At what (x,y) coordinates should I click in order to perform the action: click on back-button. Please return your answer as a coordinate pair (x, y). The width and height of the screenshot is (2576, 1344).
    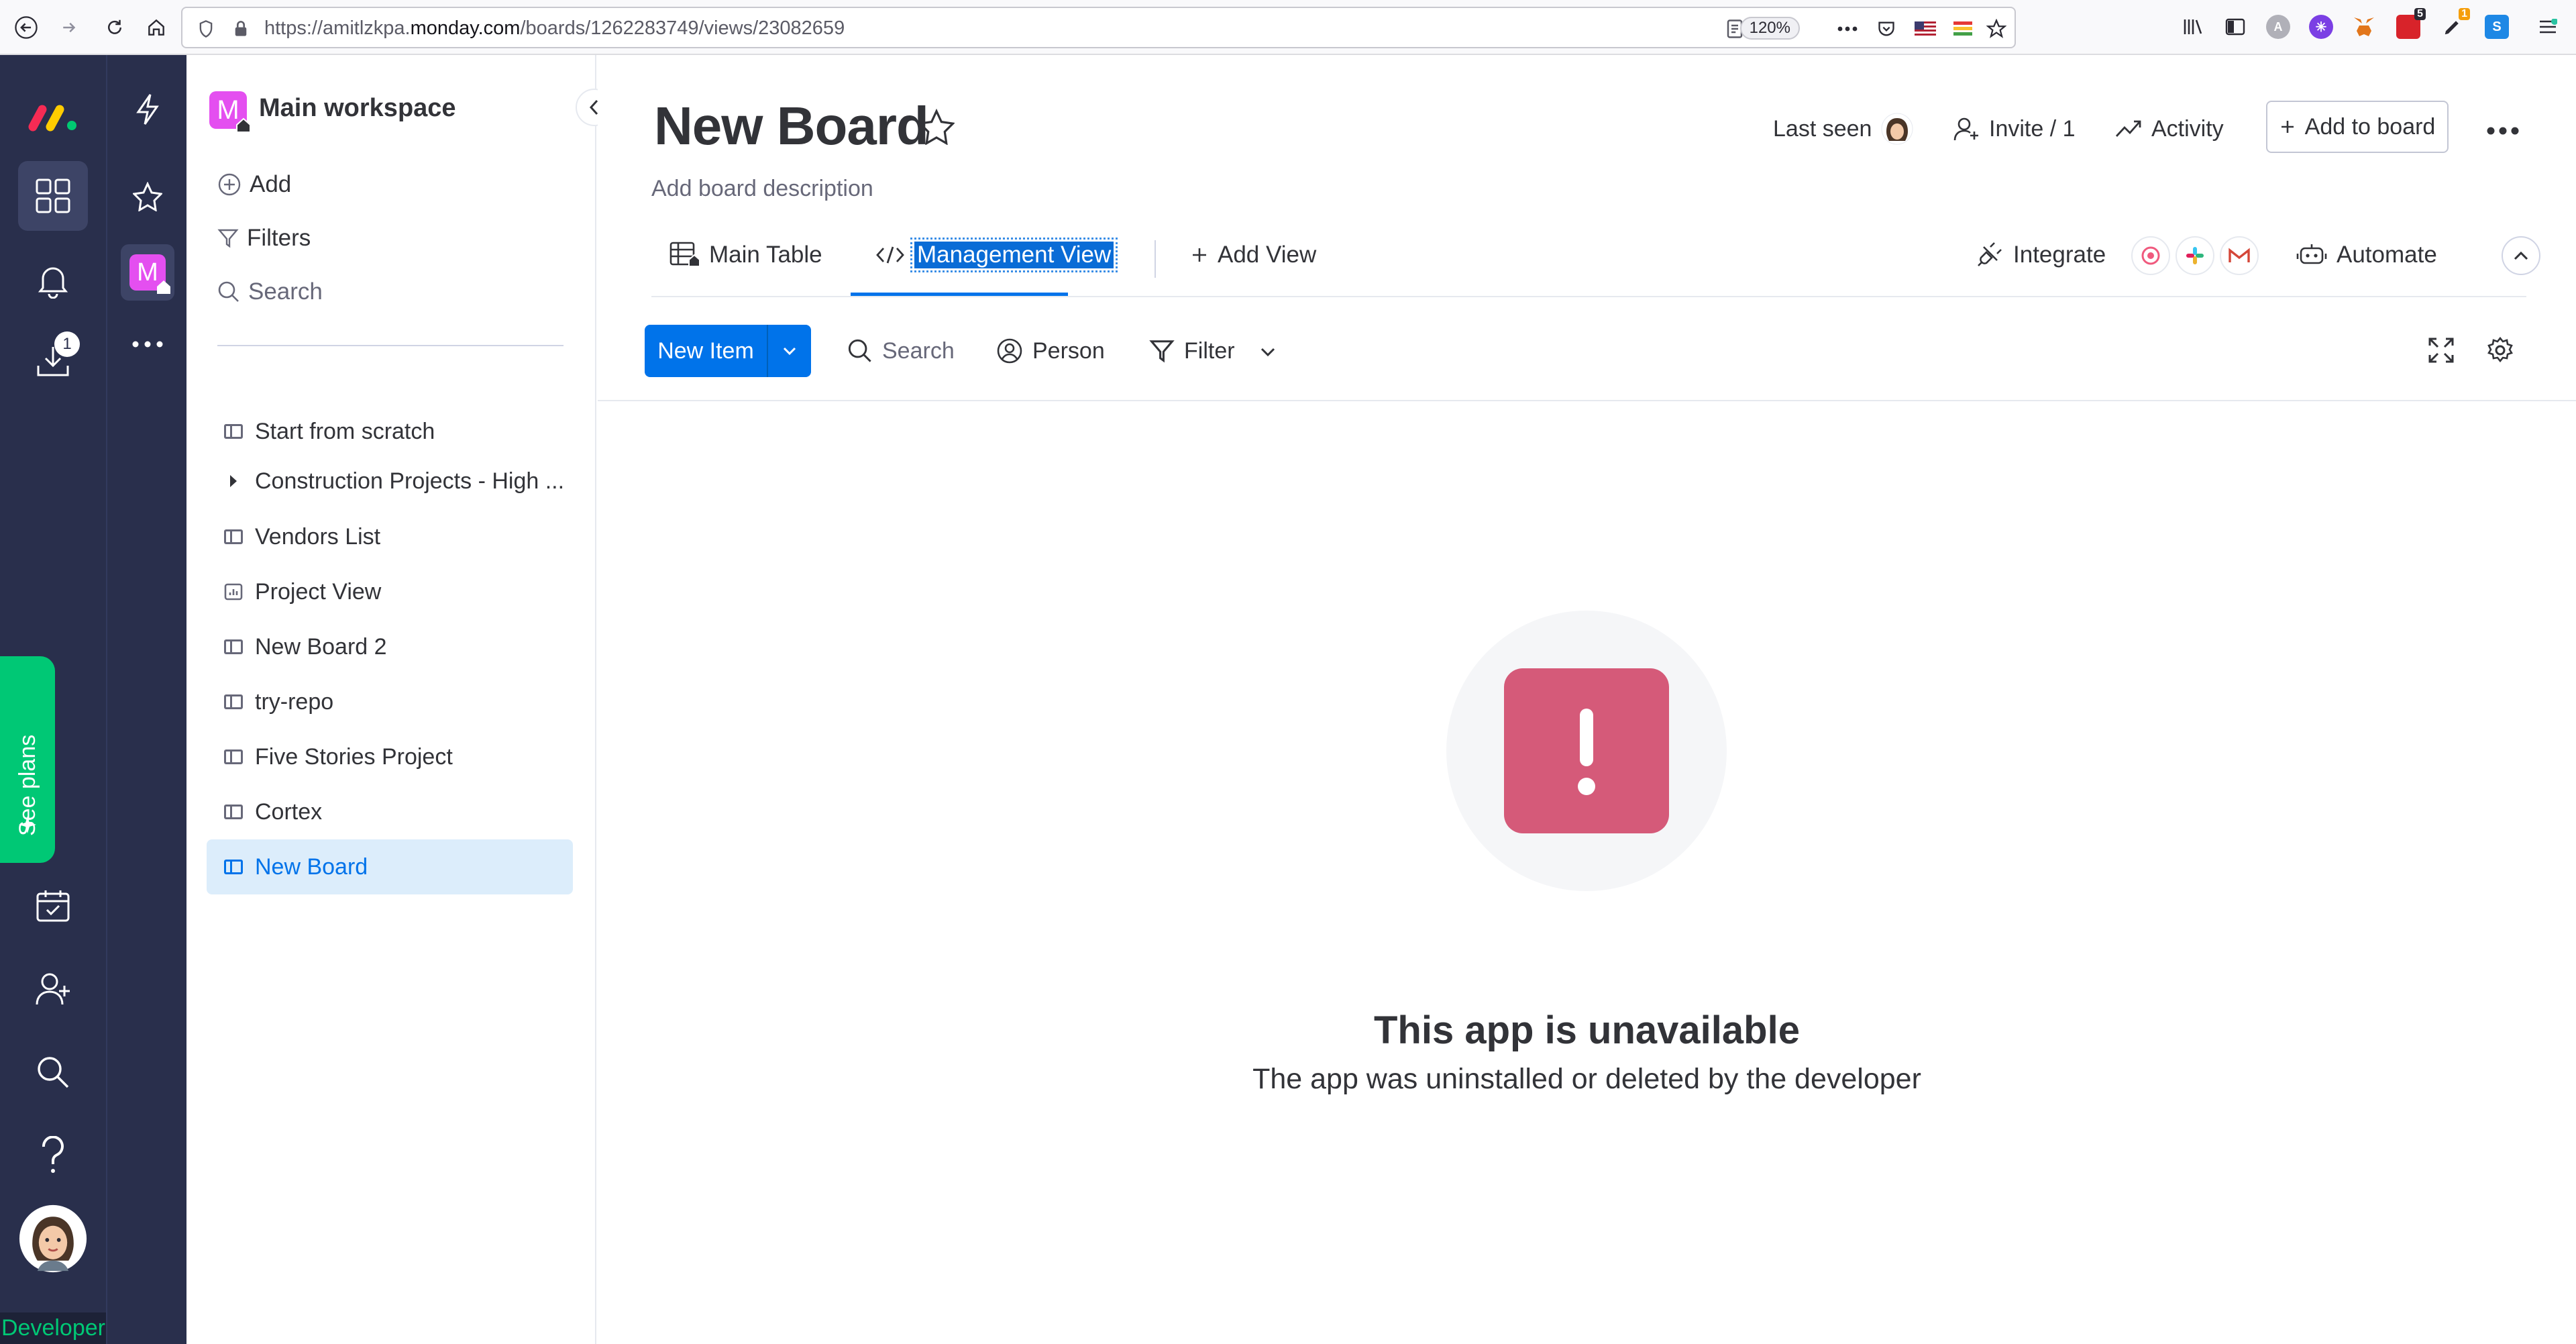
    Looking at the image, I should click on (26, 27).